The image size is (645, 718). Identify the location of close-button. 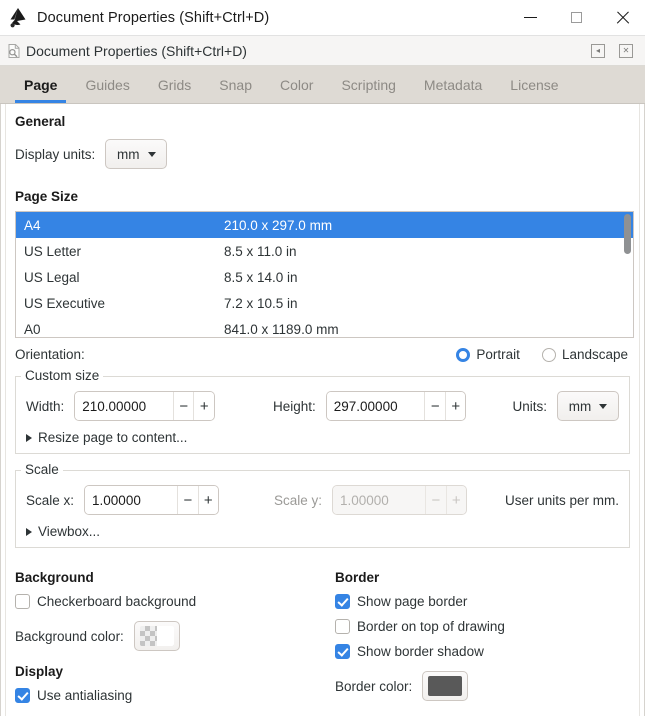
(622, 18).